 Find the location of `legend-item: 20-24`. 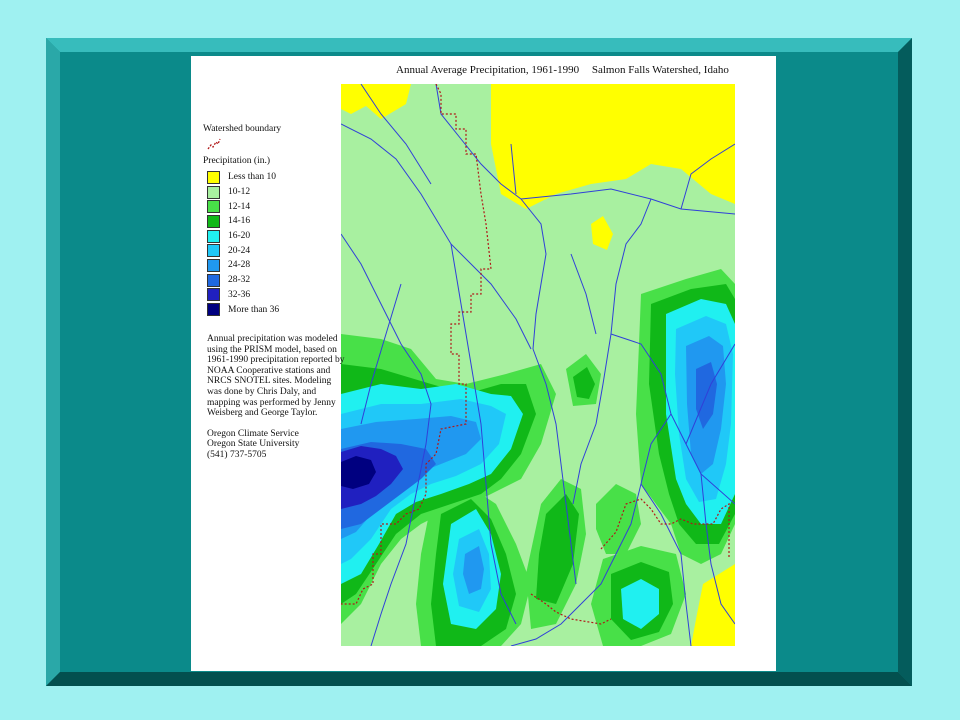

legend-item: 20-24 is located at coordinates (265, 250).